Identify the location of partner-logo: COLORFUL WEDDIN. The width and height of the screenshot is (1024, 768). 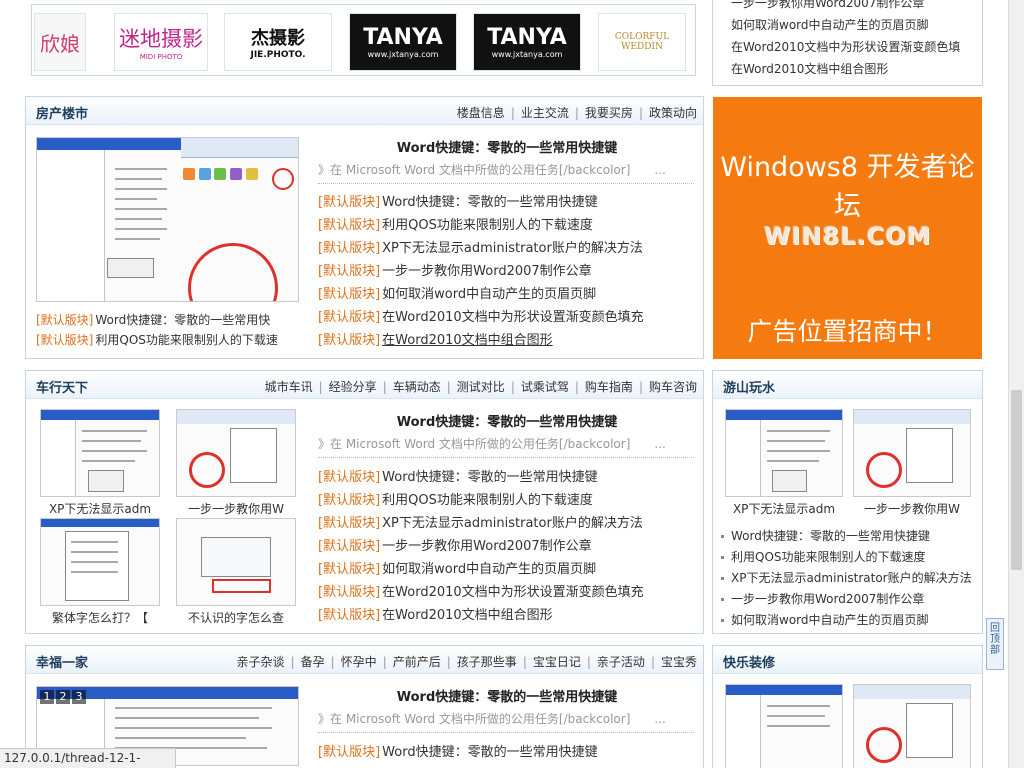
(642, 42).